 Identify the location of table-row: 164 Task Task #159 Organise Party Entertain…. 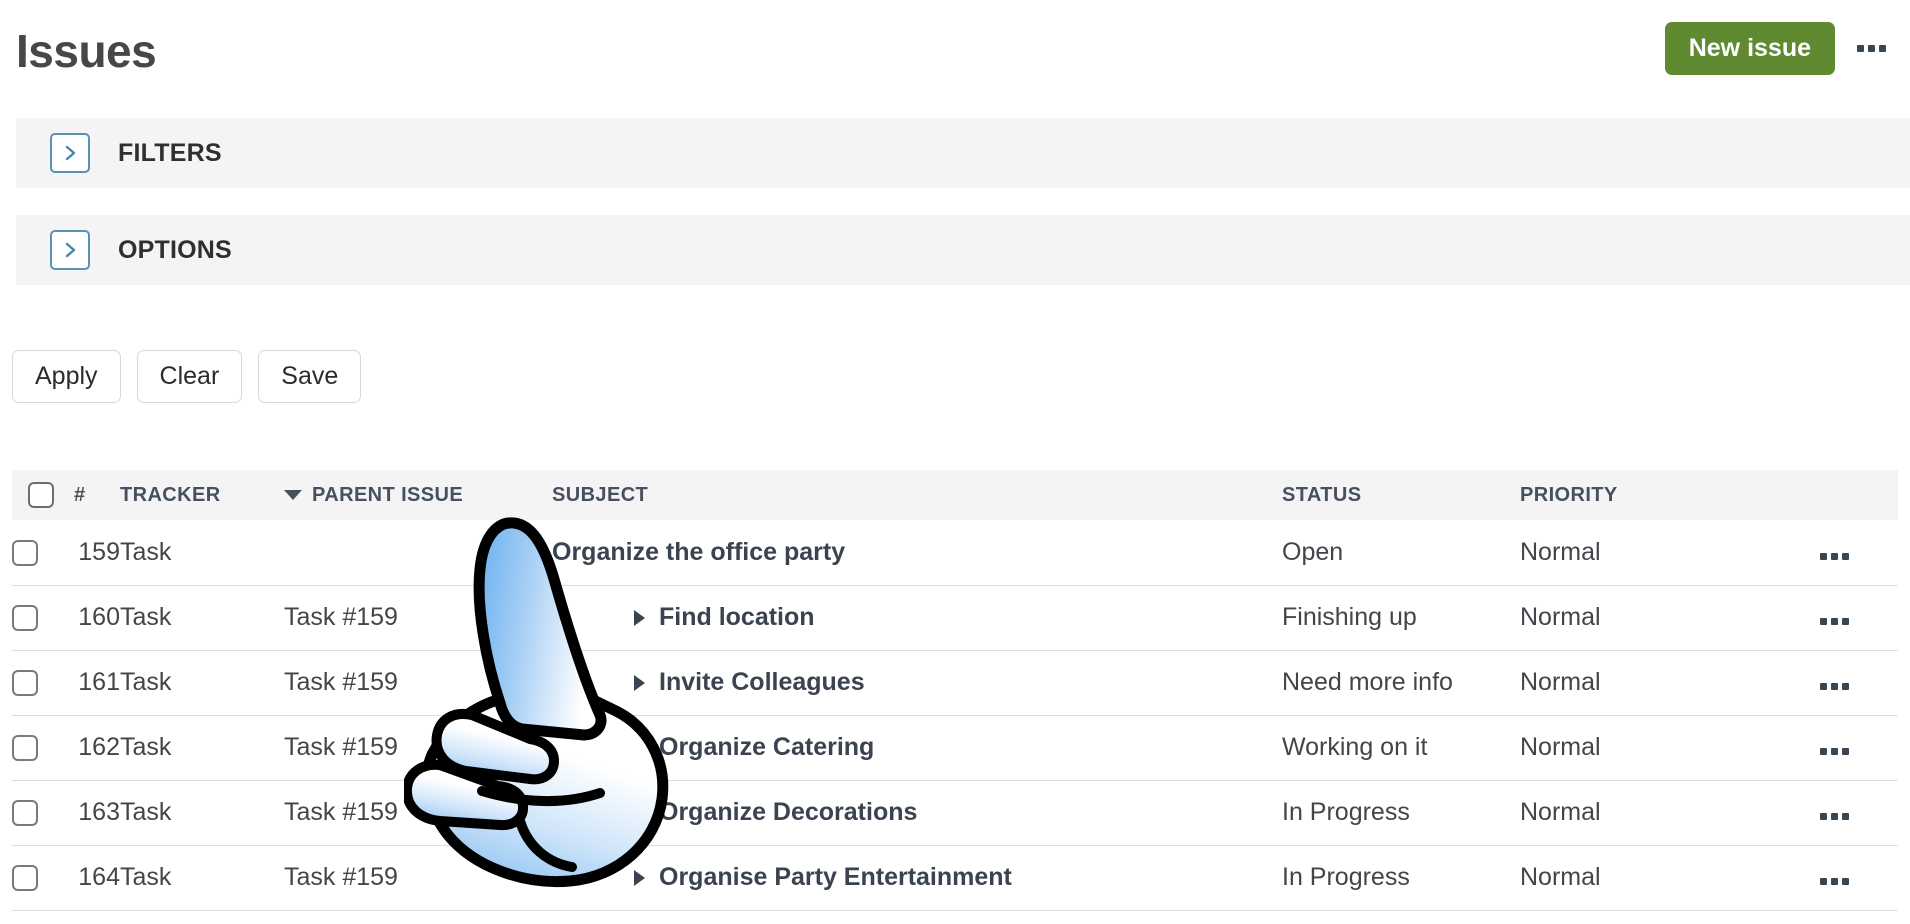
(955, 877).